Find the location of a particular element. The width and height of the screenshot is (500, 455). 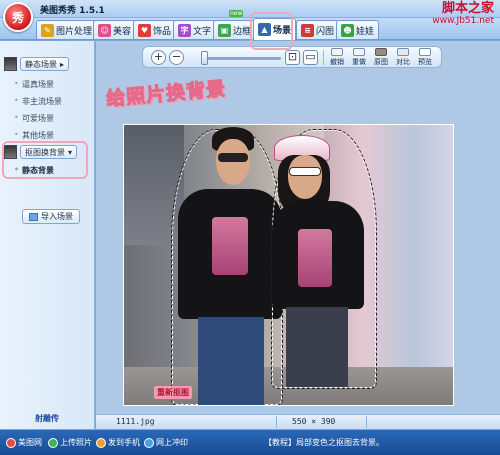

send-to-phone-link: 发到手机 is located at coordinates (118, 442).